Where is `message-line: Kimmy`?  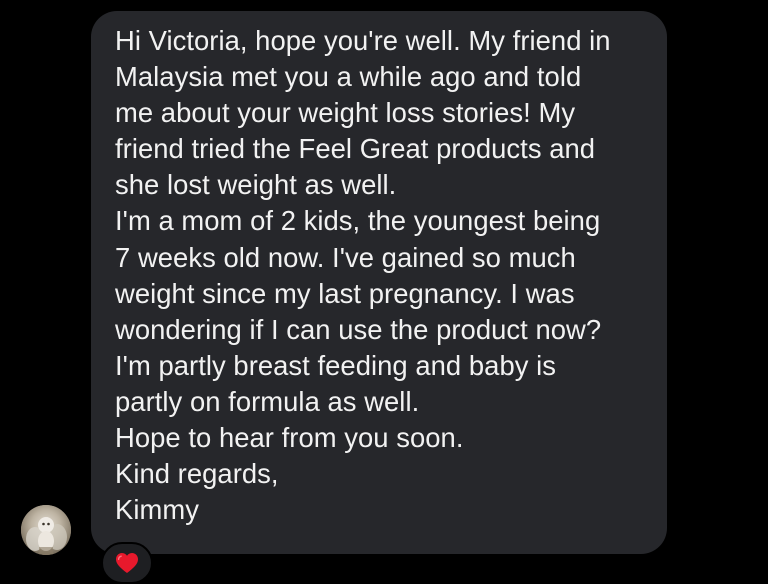 message-line: Kimmy is located at coordinates (157, 510).